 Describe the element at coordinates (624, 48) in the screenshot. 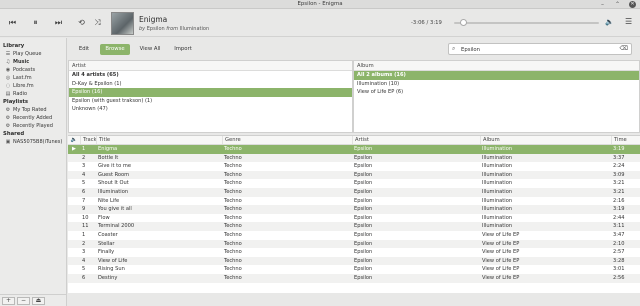

I see `clear-search-icon: ⌫` at that location.